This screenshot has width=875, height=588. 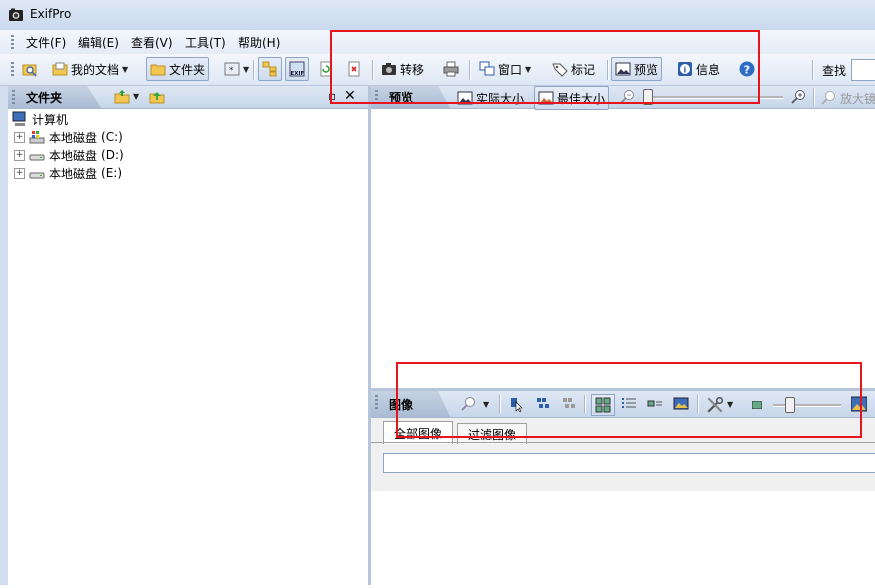 I want to click on help-button: ?, so click(x=747, y=69).